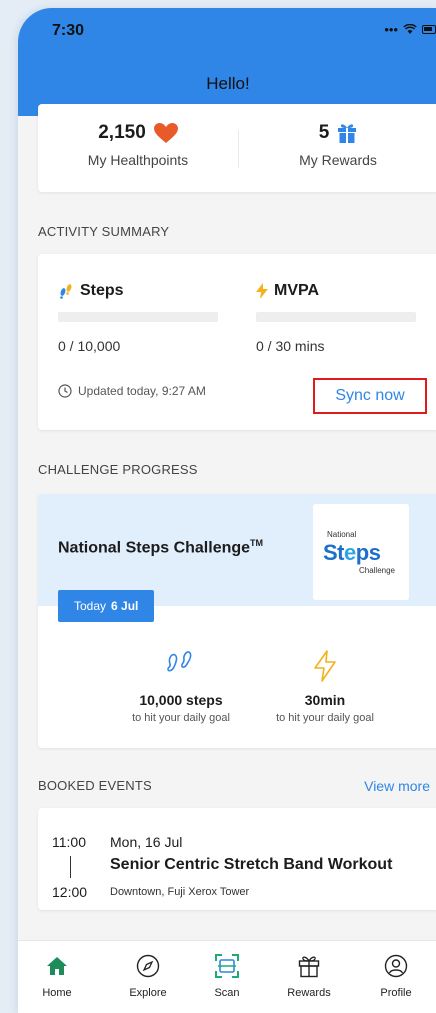 The height and width of the screenshot is (1013, 436). What do you see at coordinates (102, 290) in the screenshot?
I see `steps-title: Steps` at bounding box center [102, 290].